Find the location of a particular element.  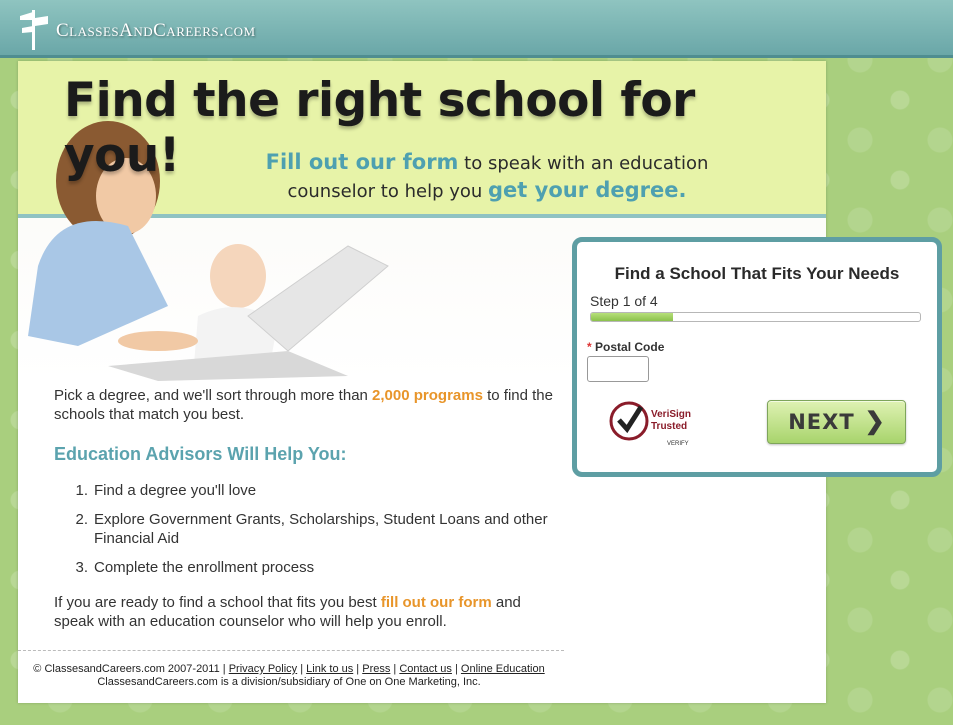

verisign-text-3: VERIFY is located at coordinates (678, 444).